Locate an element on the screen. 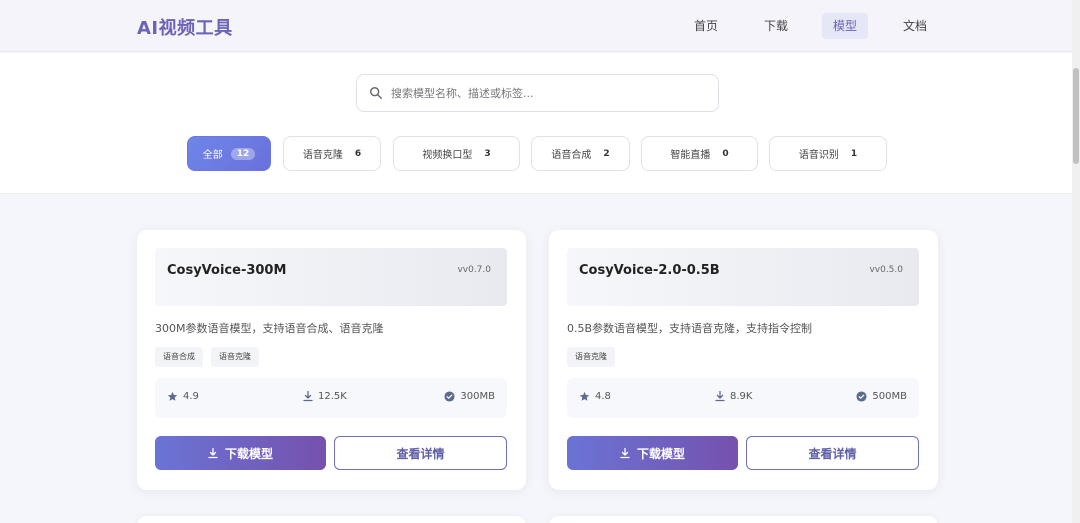 The height and width of the screenshot is (523, 1080). model-card-header: CosyVoice-2.0-0.5B vv0.5.0 is located at coordinates (743, 277).